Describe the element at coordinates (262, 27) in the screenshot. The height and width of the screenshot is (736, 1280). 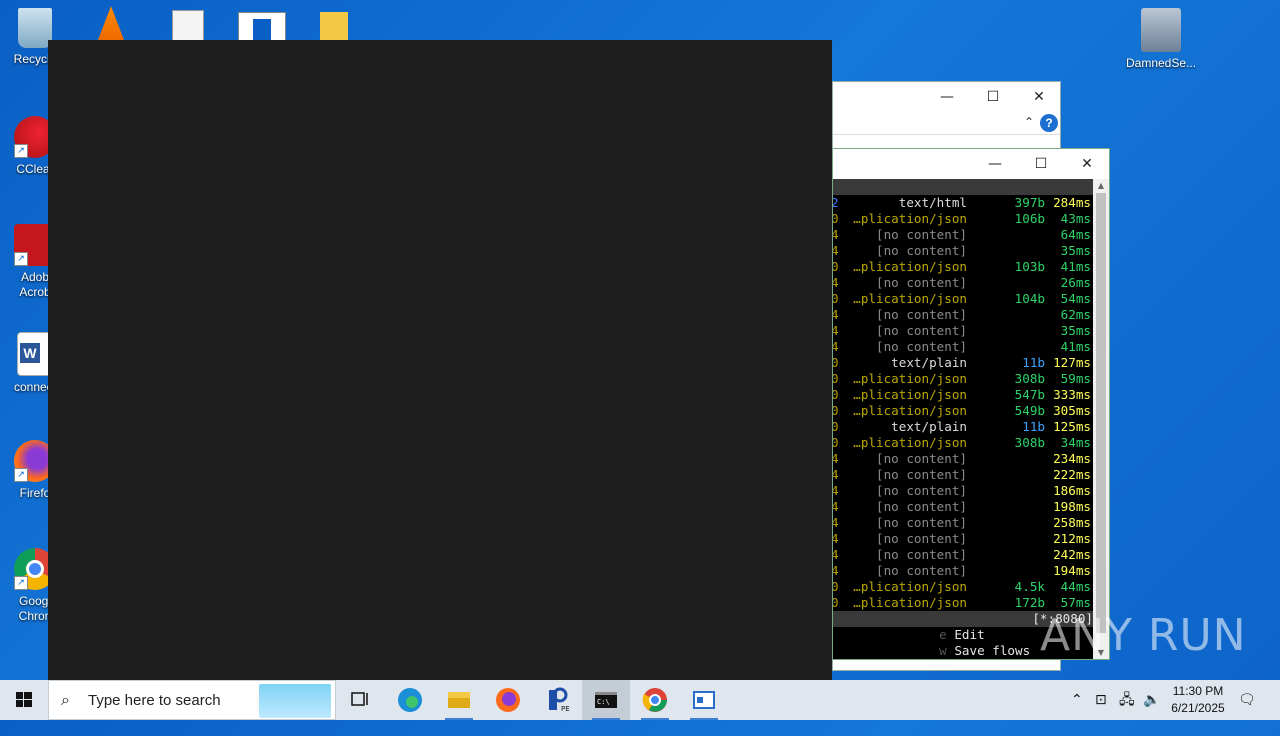
I see `app-window-icon` at that location.